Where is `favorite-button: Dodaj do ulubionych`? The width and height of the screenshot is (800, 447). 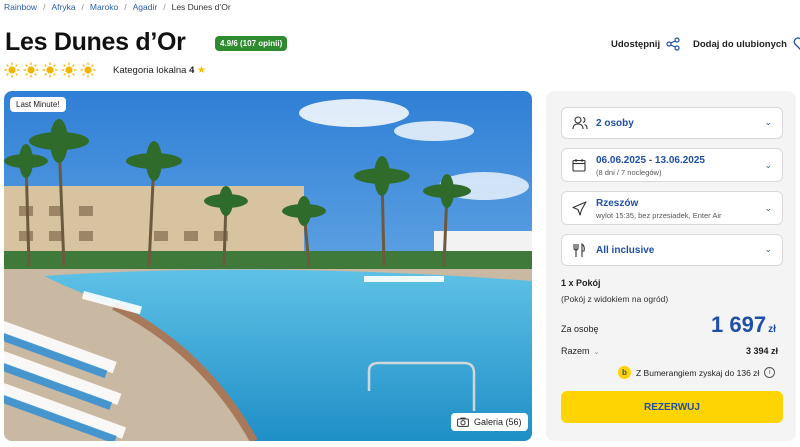 favorite-button: Dodaj do ulubionych is located at coordinates (746, 44).